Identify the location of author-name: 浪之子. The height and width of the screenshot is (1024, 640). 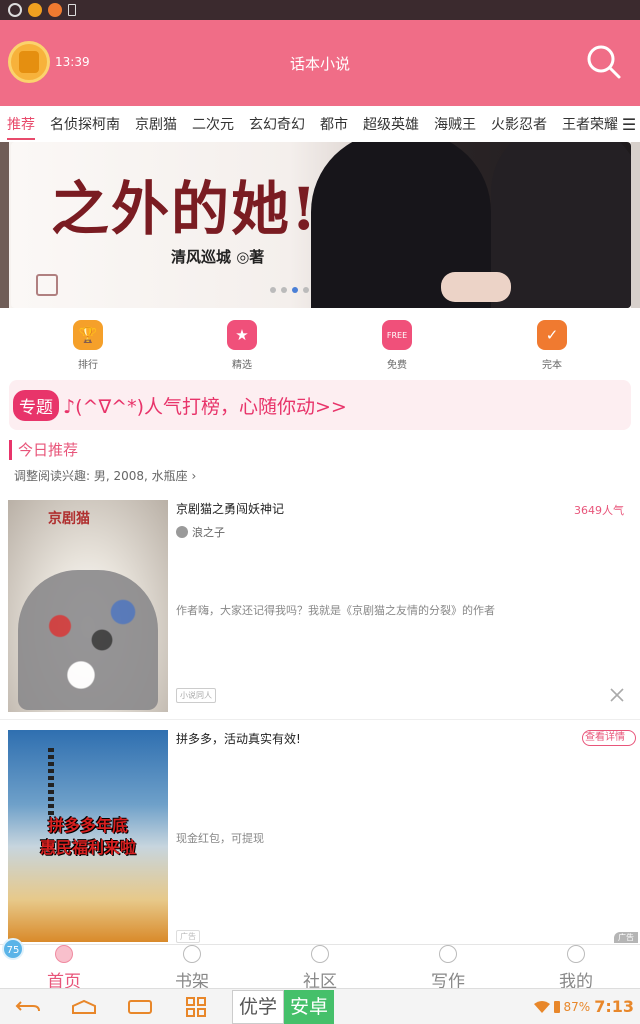
(208, 532).